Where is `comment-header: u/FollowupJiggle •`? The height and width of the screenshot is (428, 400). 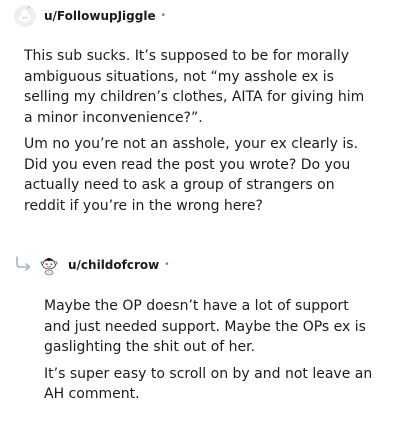
comment-header: u/FollowupJiggle • is located at coordinates (90, 16).